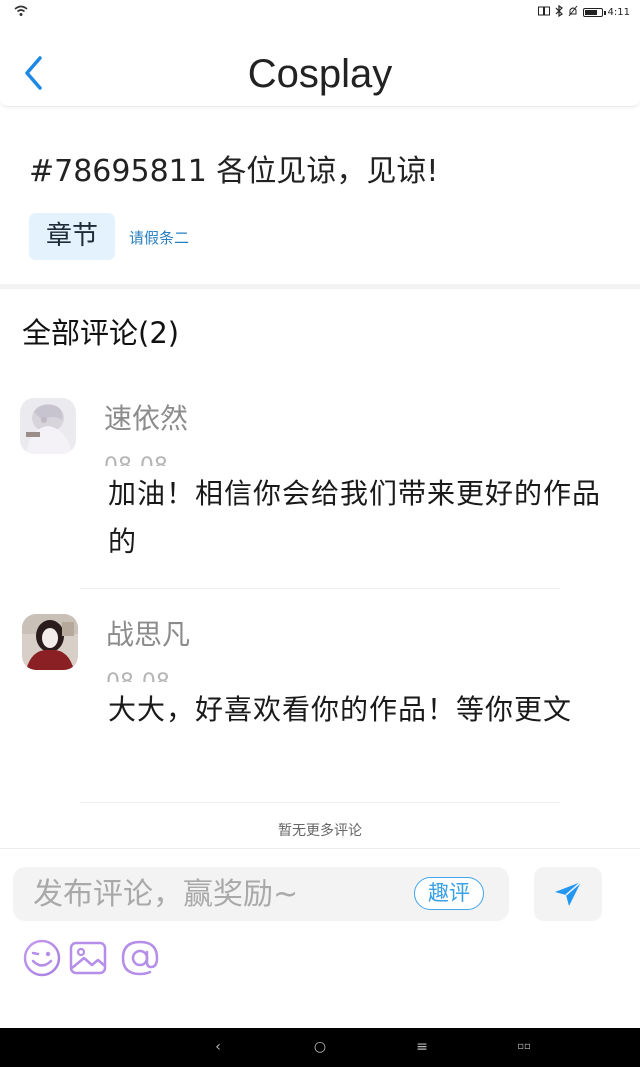  I want to click on chapter-subtitle: 请假条二, so click(159, 238).